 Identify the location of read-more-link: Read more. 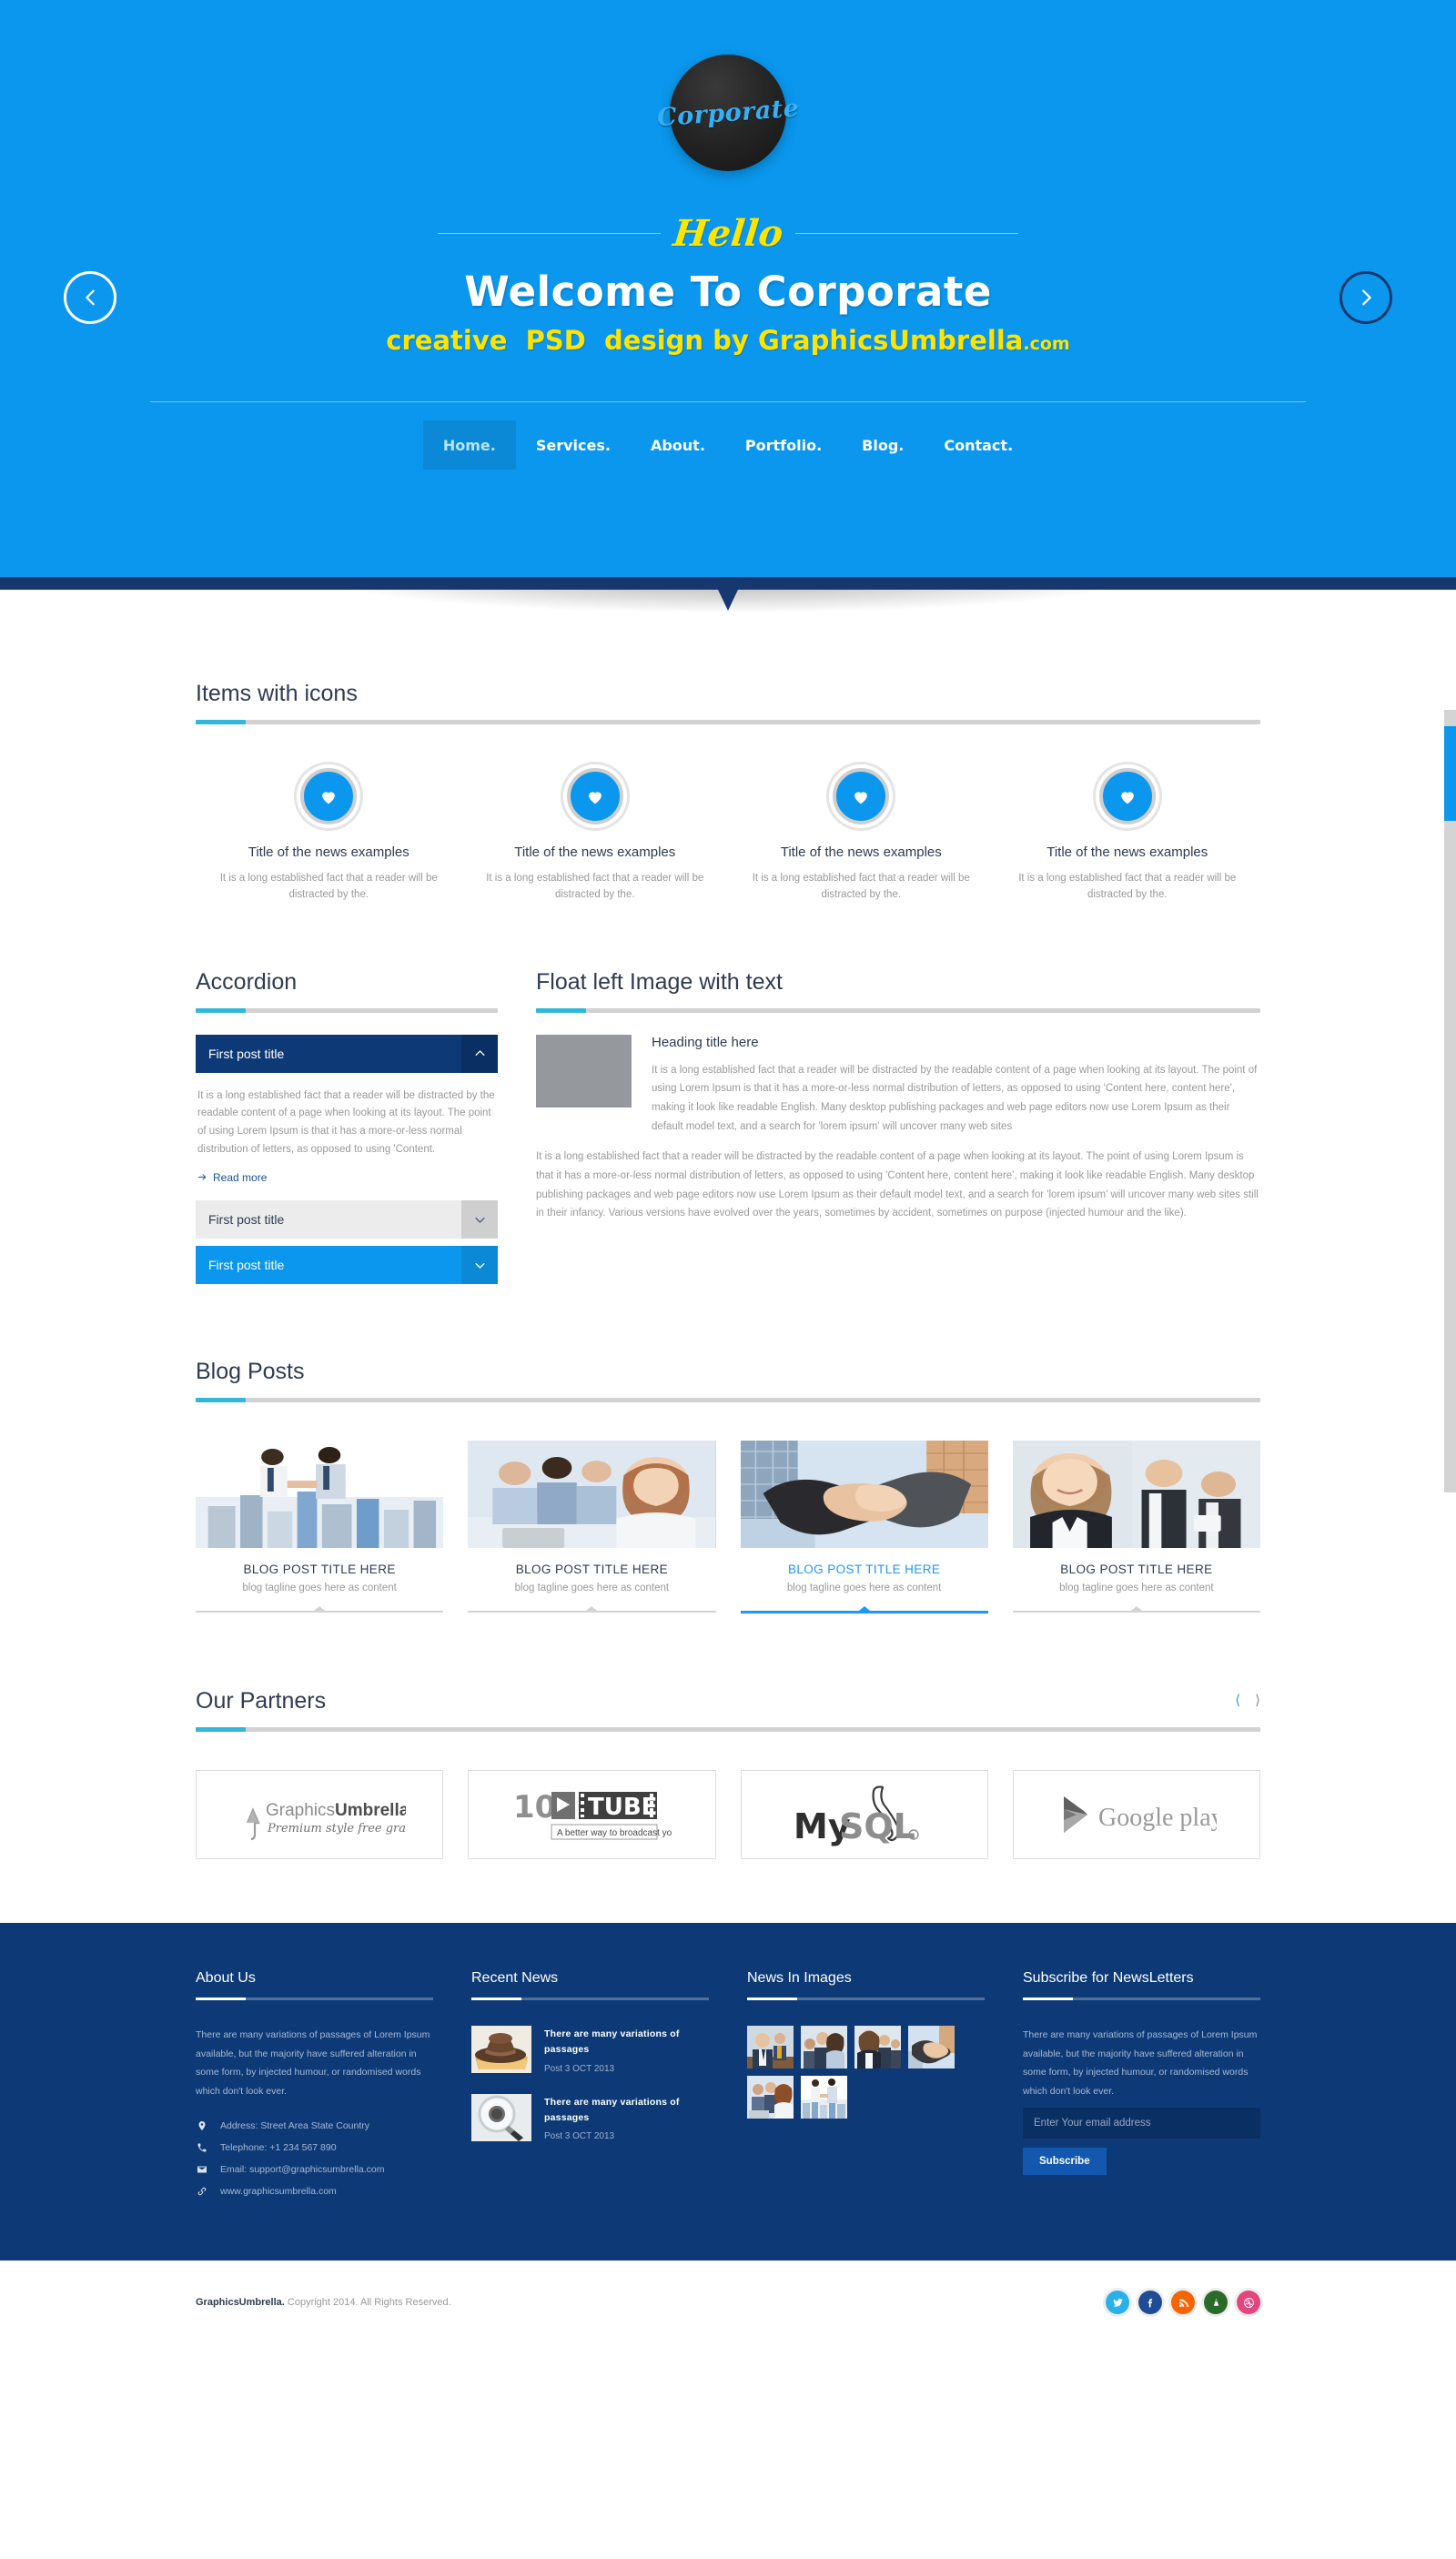
(232, 1178).